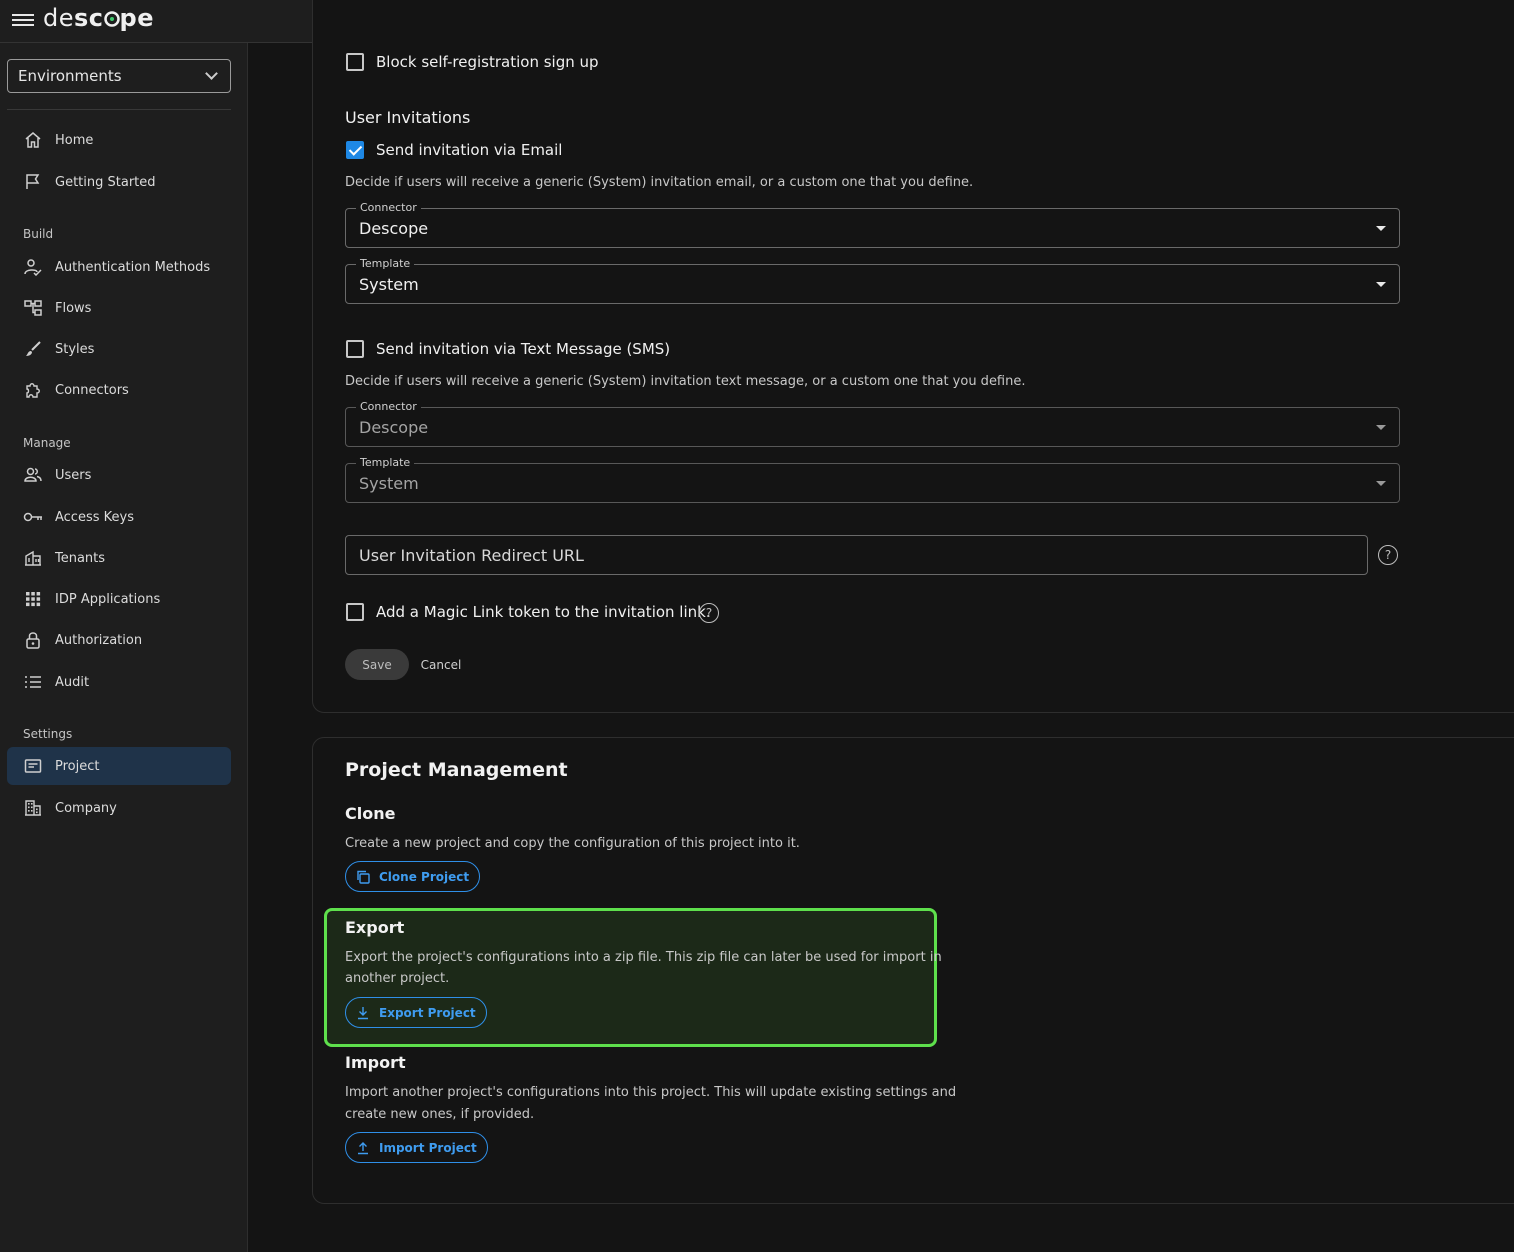  Describe the element at coordinates (33, 267) in the screenshot. I see `user-check-icon` at that location.